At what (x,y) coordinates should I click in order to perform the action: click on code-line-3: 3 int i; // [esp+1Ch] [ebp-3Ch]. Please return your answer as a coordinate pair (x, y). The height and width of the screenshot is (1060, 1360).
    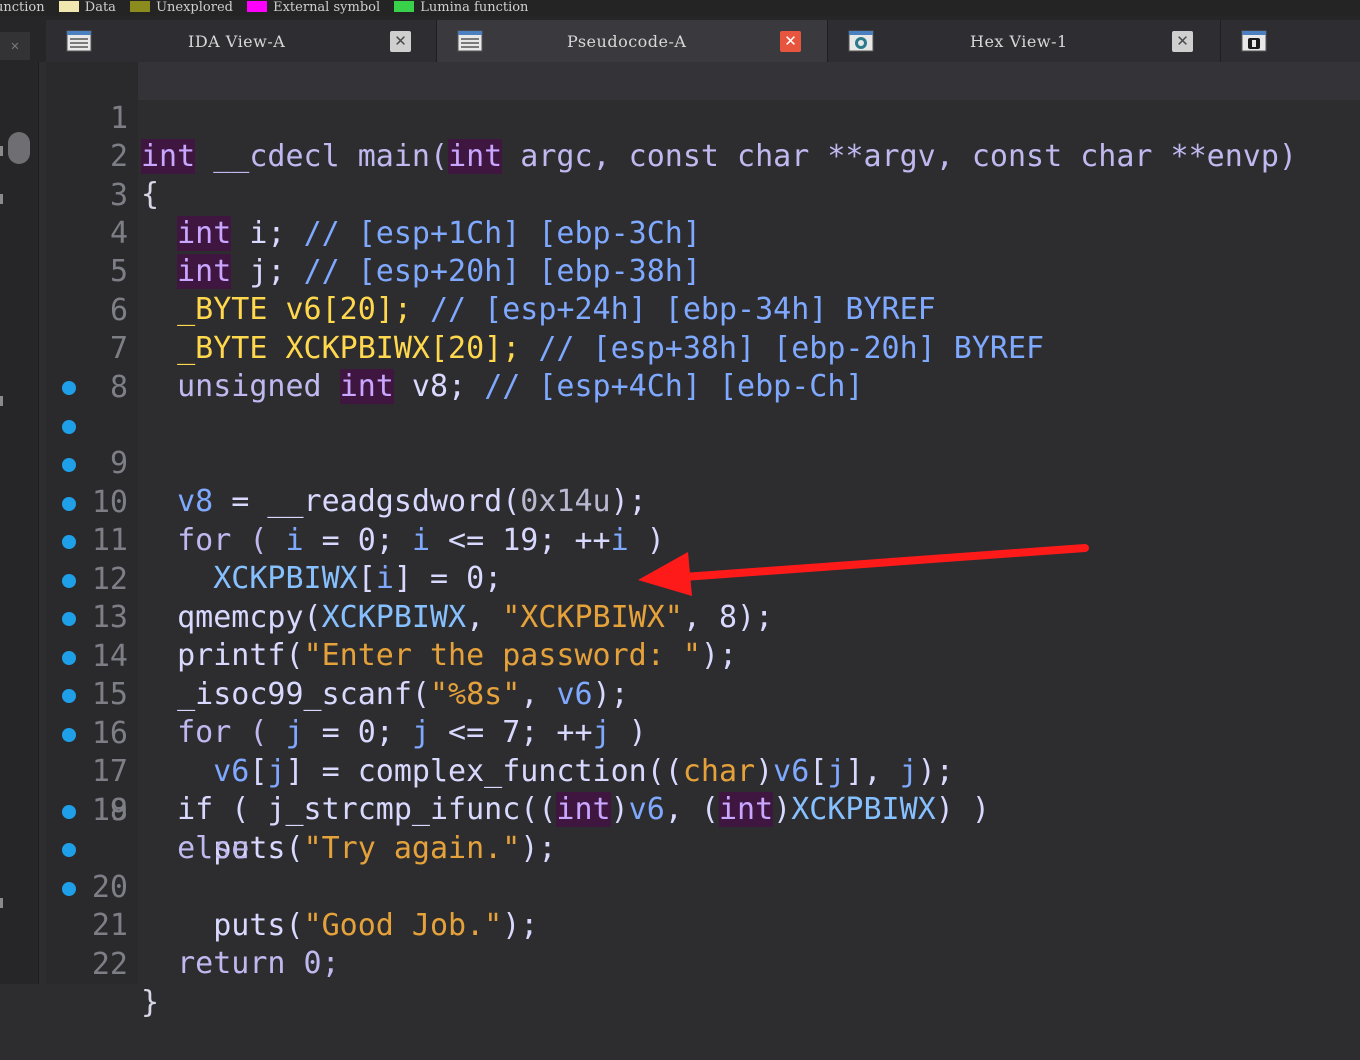
    Looking at the image, I should click on (680, 195).